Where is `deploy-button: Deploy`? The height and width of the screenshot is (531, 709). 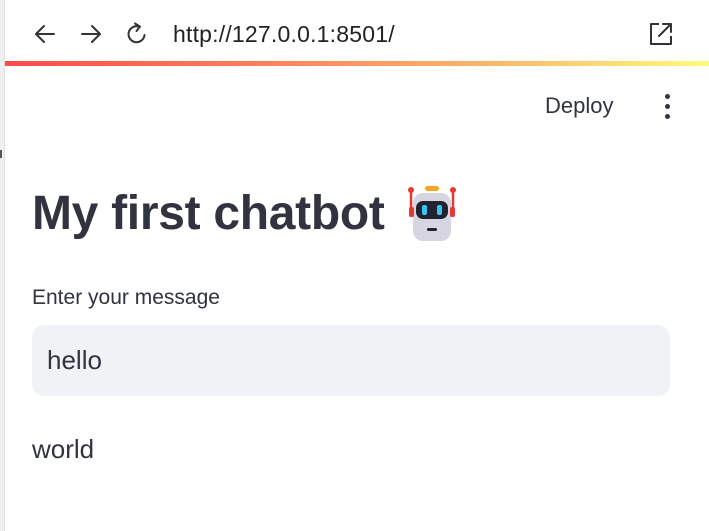 deploy-button: Deploy is located at coordinates (579, 106).